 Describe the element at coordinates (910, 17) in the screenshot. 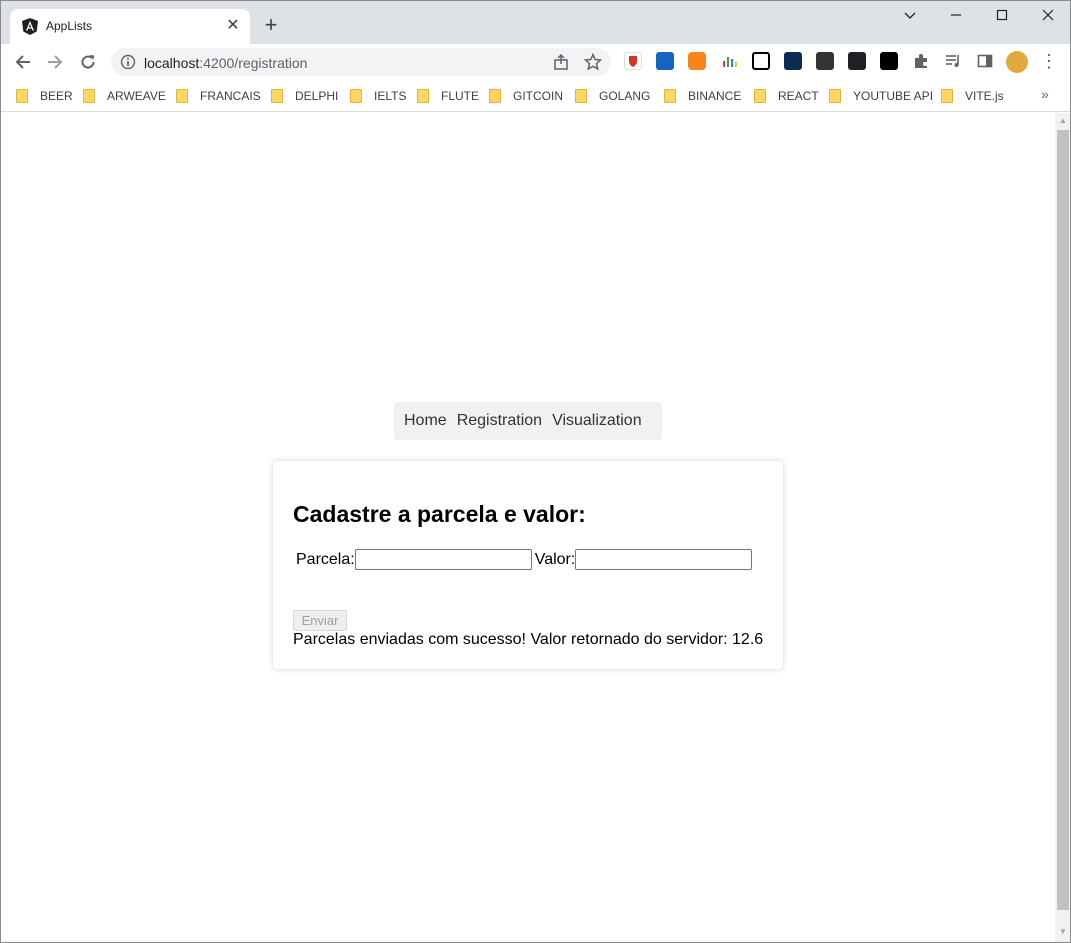

I see `tab-search-icon` at that location.